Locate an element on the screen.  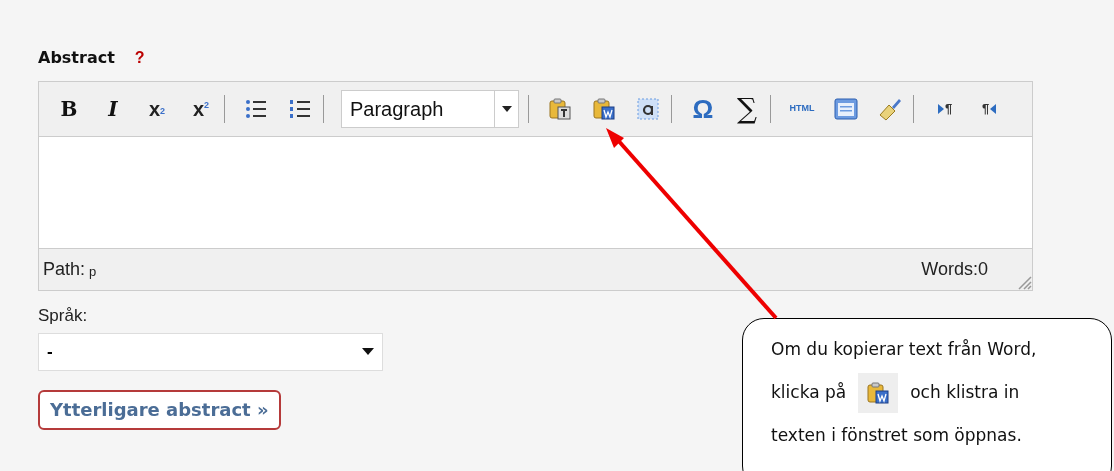
right-to-left-button: ¶ is located at coordinates (989, 109).